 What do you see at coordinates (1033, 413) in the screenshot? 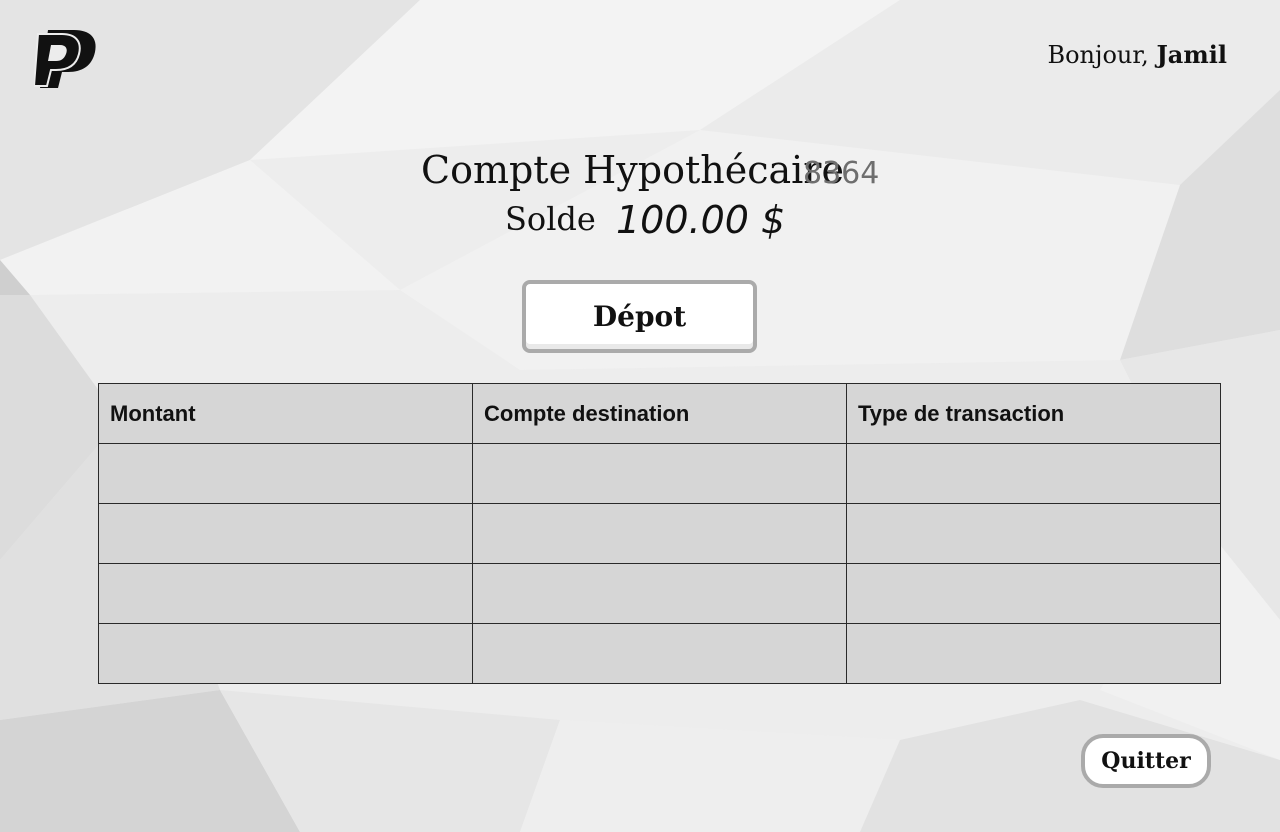
I see `column-header-type-transaction: Type de transaction` at bounding box center [1033, 413].